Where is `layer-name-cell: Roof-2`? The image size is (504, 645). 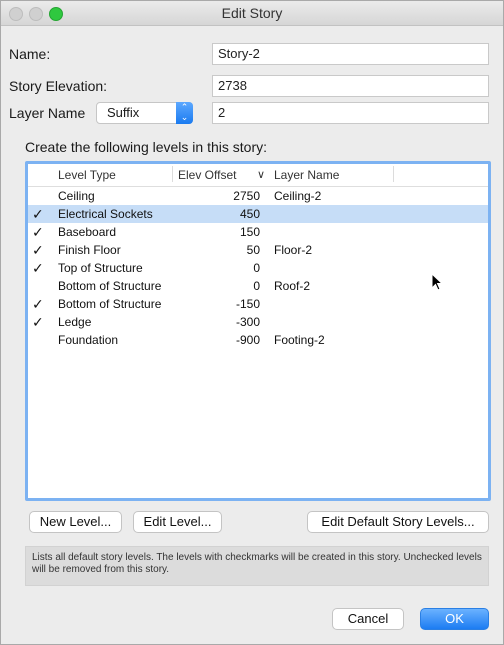
layer-name-cell: Roof-2 is located at coordinates (292, 286).